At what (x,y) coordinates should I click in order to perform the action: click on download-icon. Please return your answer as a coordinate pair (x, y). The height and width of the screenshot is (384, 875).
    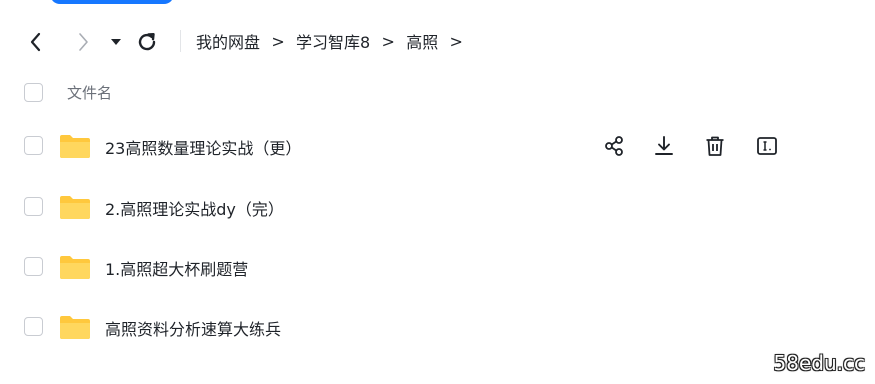
    Looking at the image, I should click on (664, 145).